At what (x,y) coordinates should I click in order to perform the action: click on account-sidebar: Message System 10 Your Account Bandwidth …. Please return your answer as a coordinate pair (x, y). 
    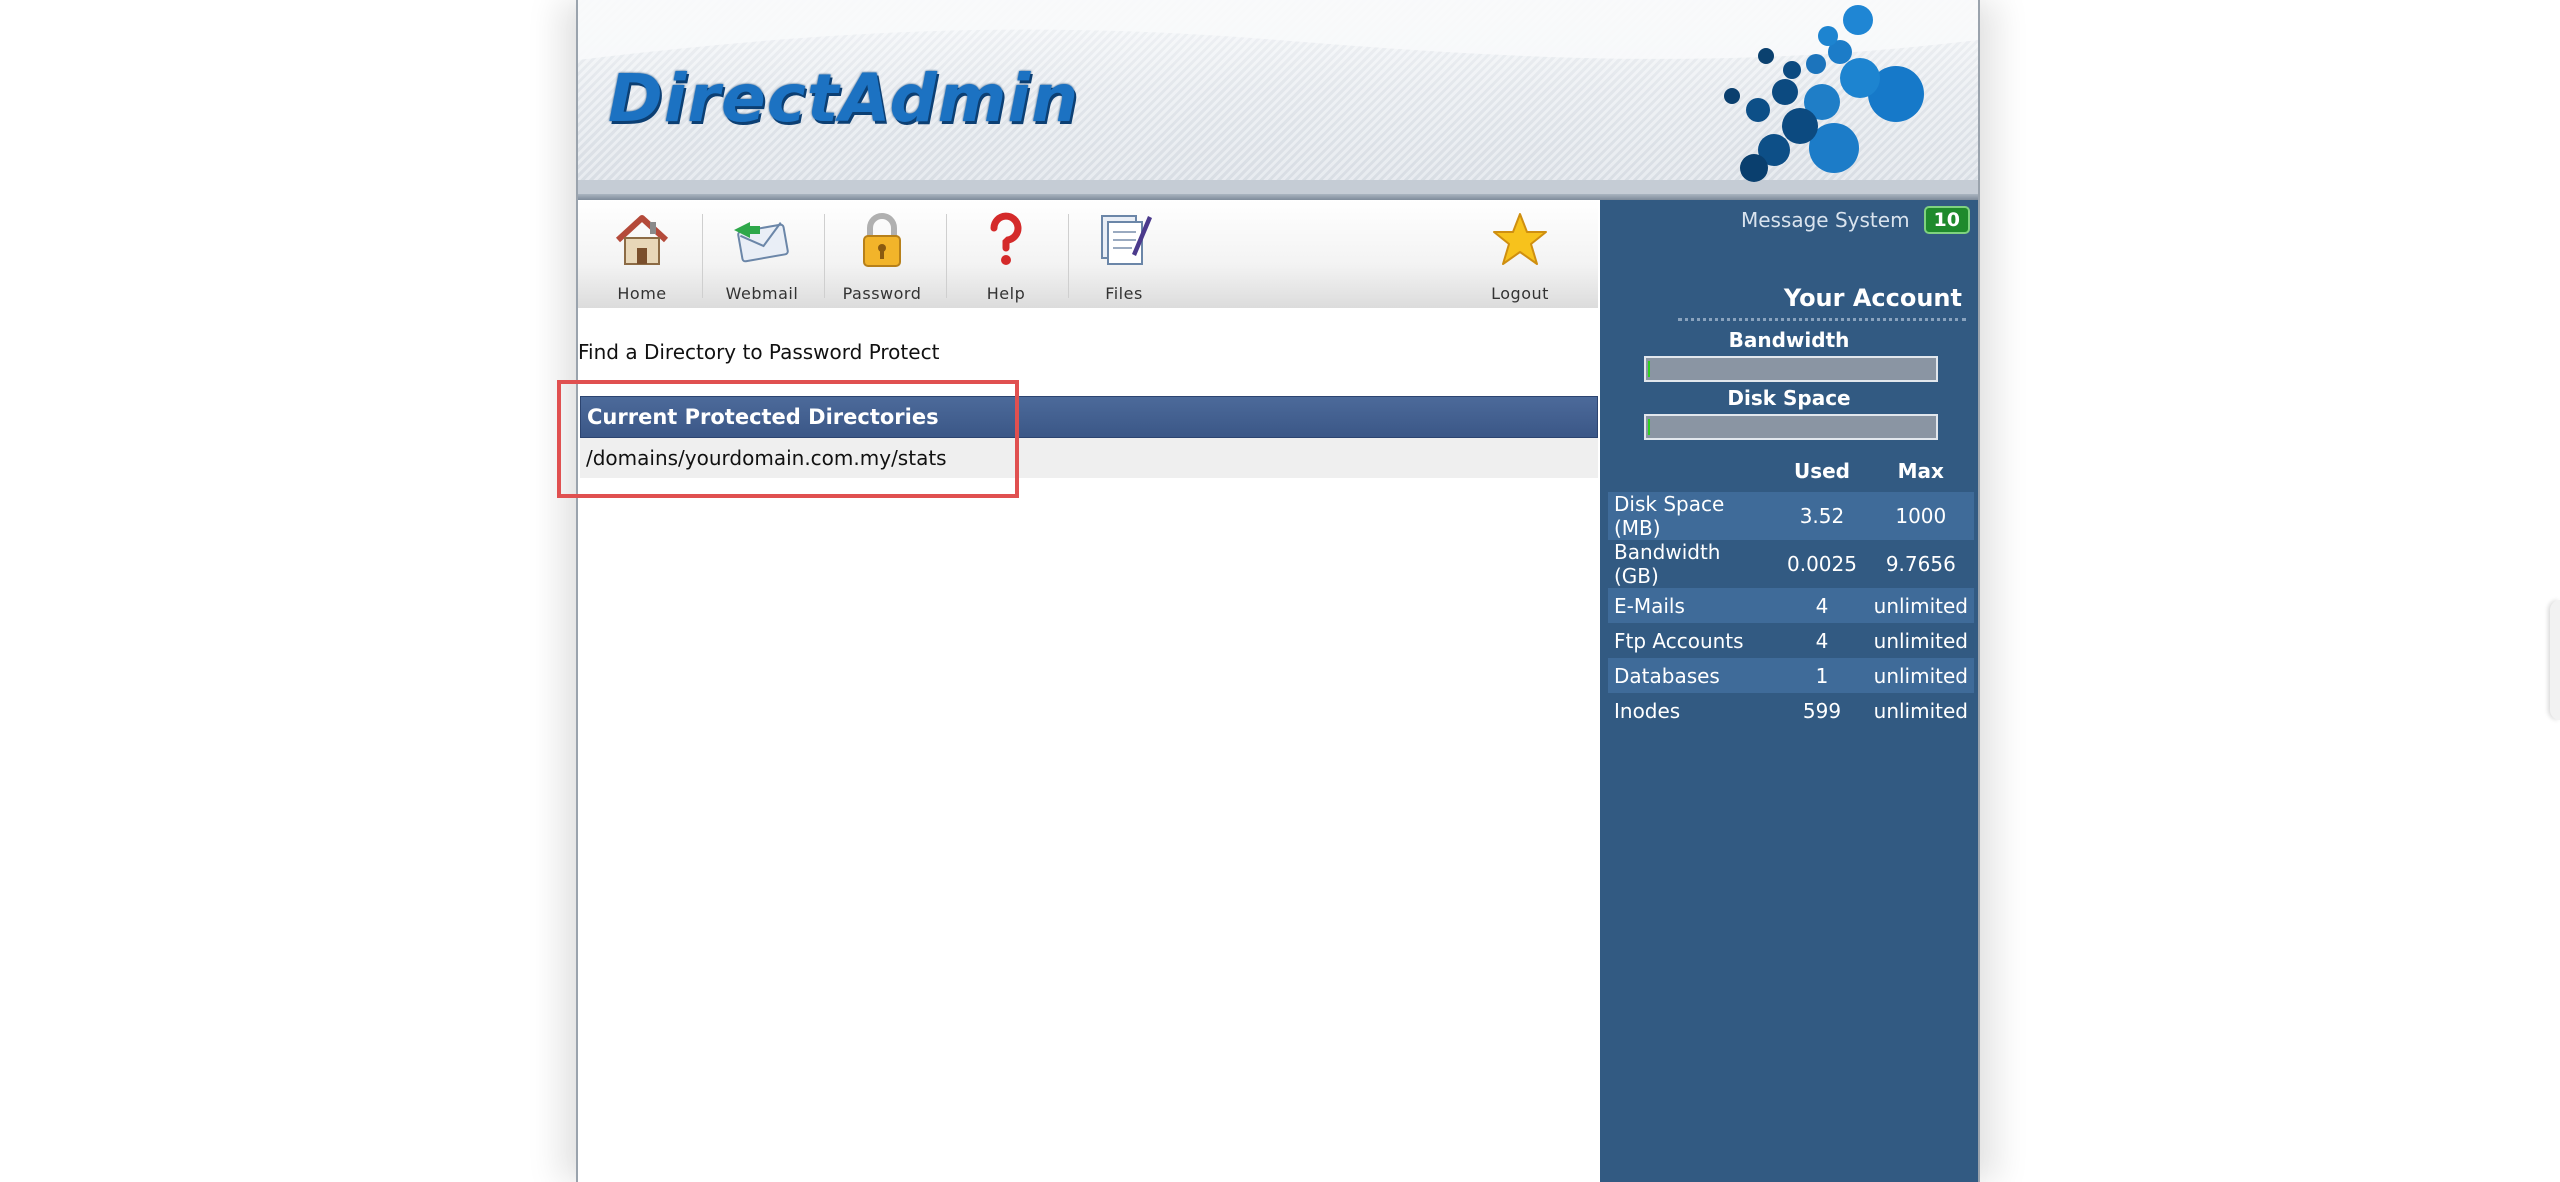
    Looking at the image, I should click on (1789, 691).